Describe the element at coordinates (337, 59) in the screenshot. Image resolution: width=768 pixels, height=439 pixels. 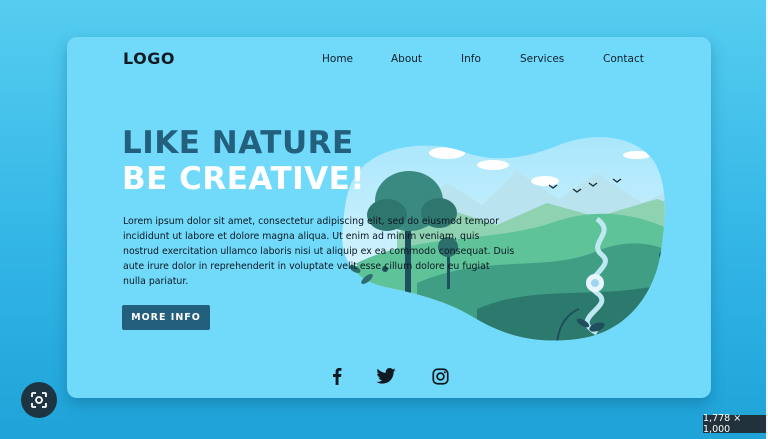
I see `nav-home: Home` at that location.